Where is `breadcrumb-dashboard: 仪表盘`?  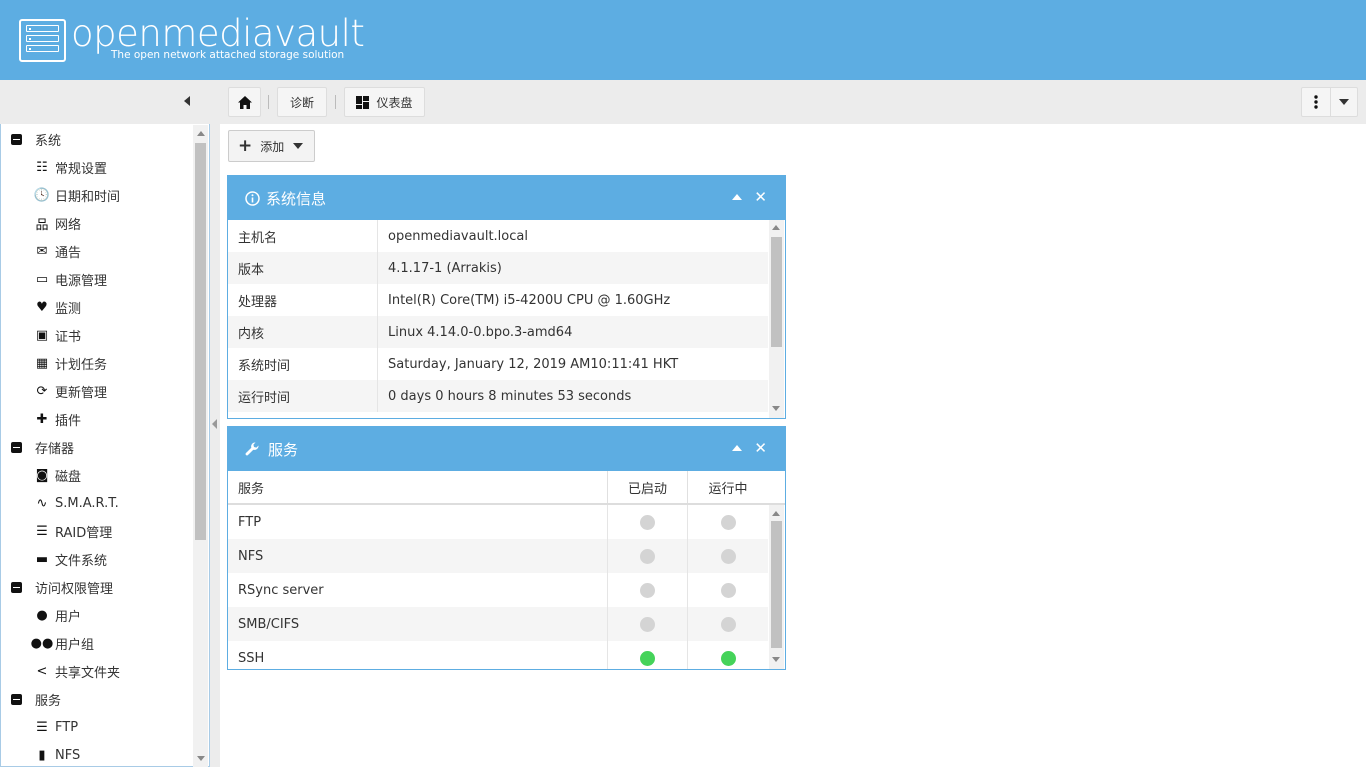
breadcrumb-dashboard: 仪表盘 is located at coordinates (384, 102).